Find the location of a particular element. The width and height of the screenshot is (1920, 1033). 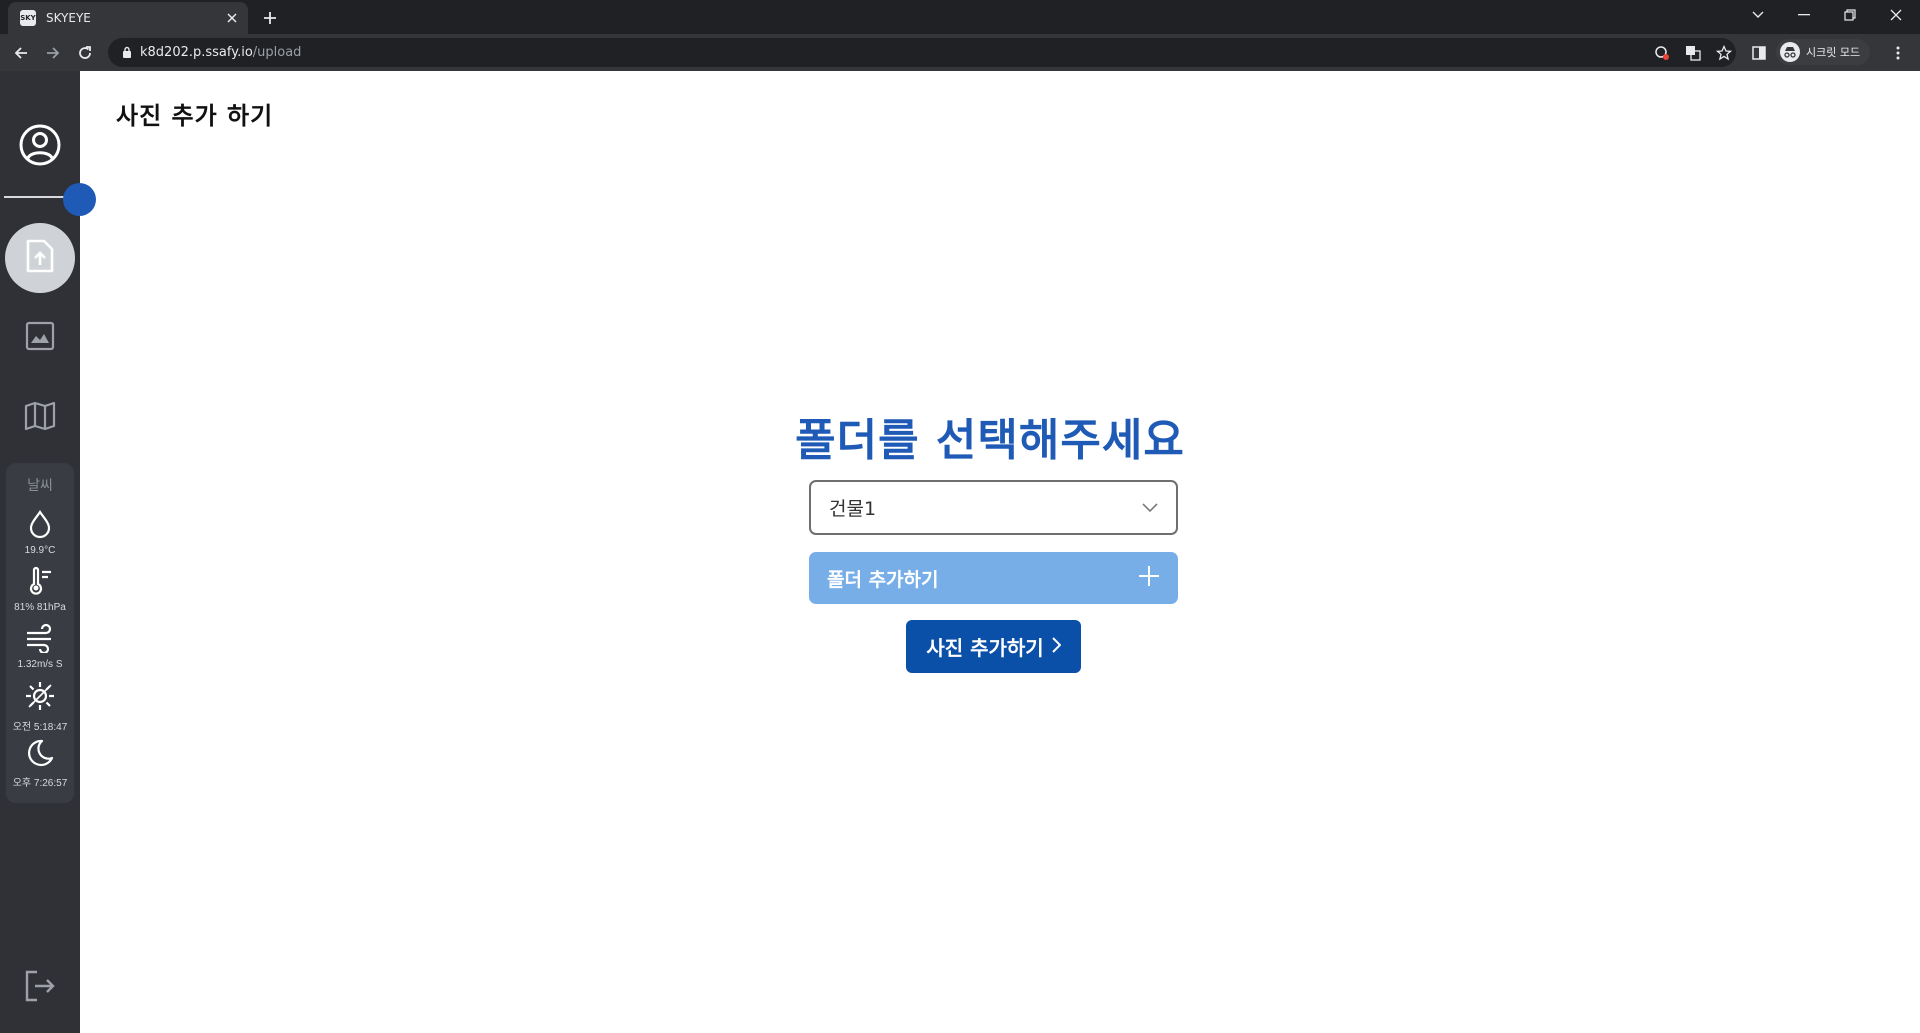

sidebar-divider is located at coordinates (34, 197).